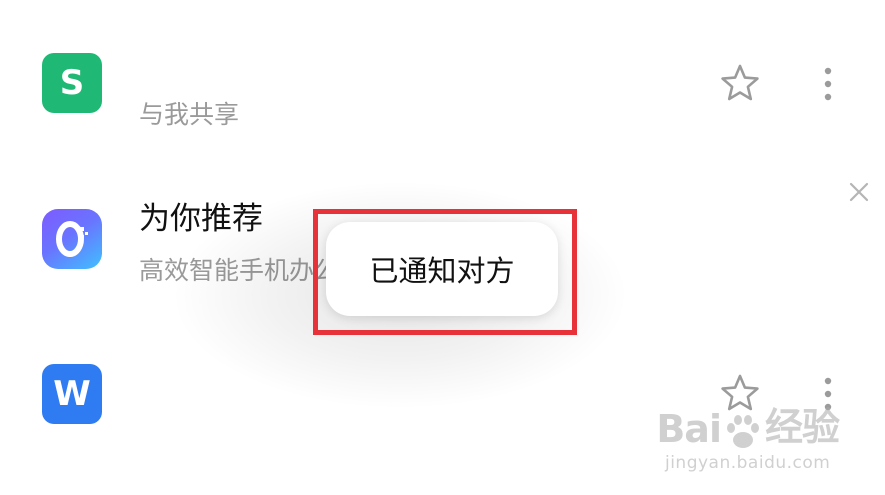 This screenshot has width=885, height=495. I want to click on watermark-url: jingyan.baidu.com, so click(747, 463).